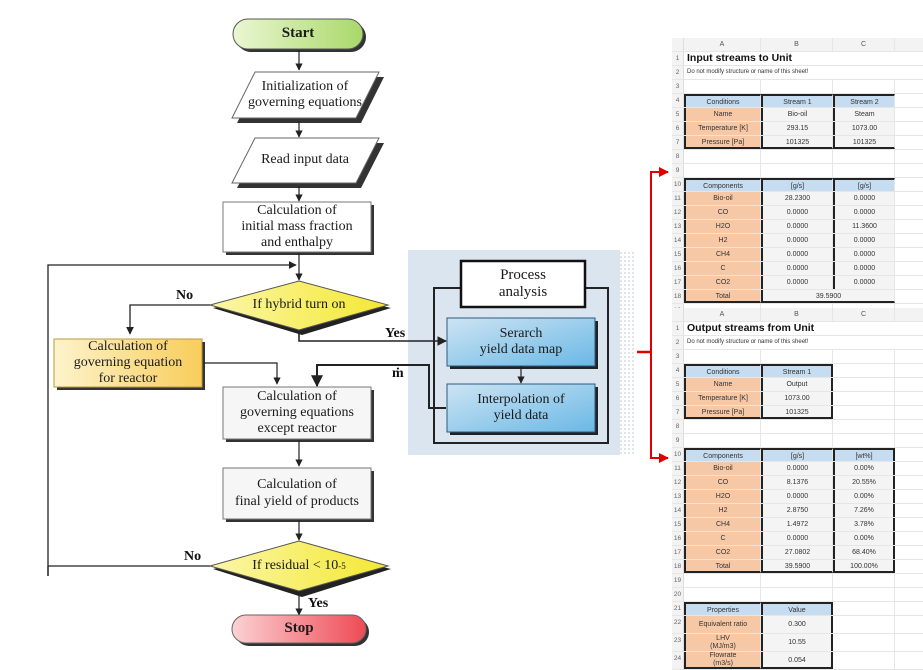 The width and height of the screenshot is (923, 670). Describe the element at coordinates (797, 608) in the screenshot. I see `cell: Value` at that location.